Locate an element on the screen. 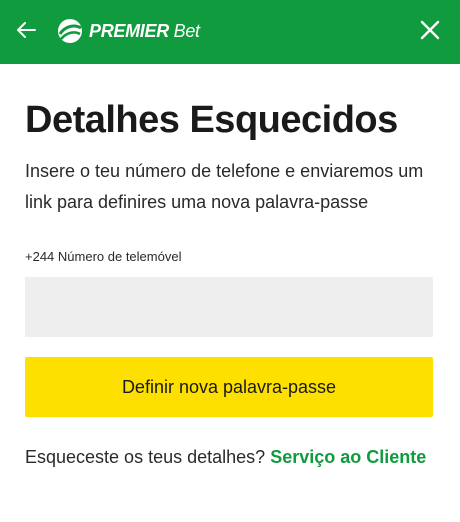  premier-bet-logo: PREMIER Bet is located at coordinates (127, 31).